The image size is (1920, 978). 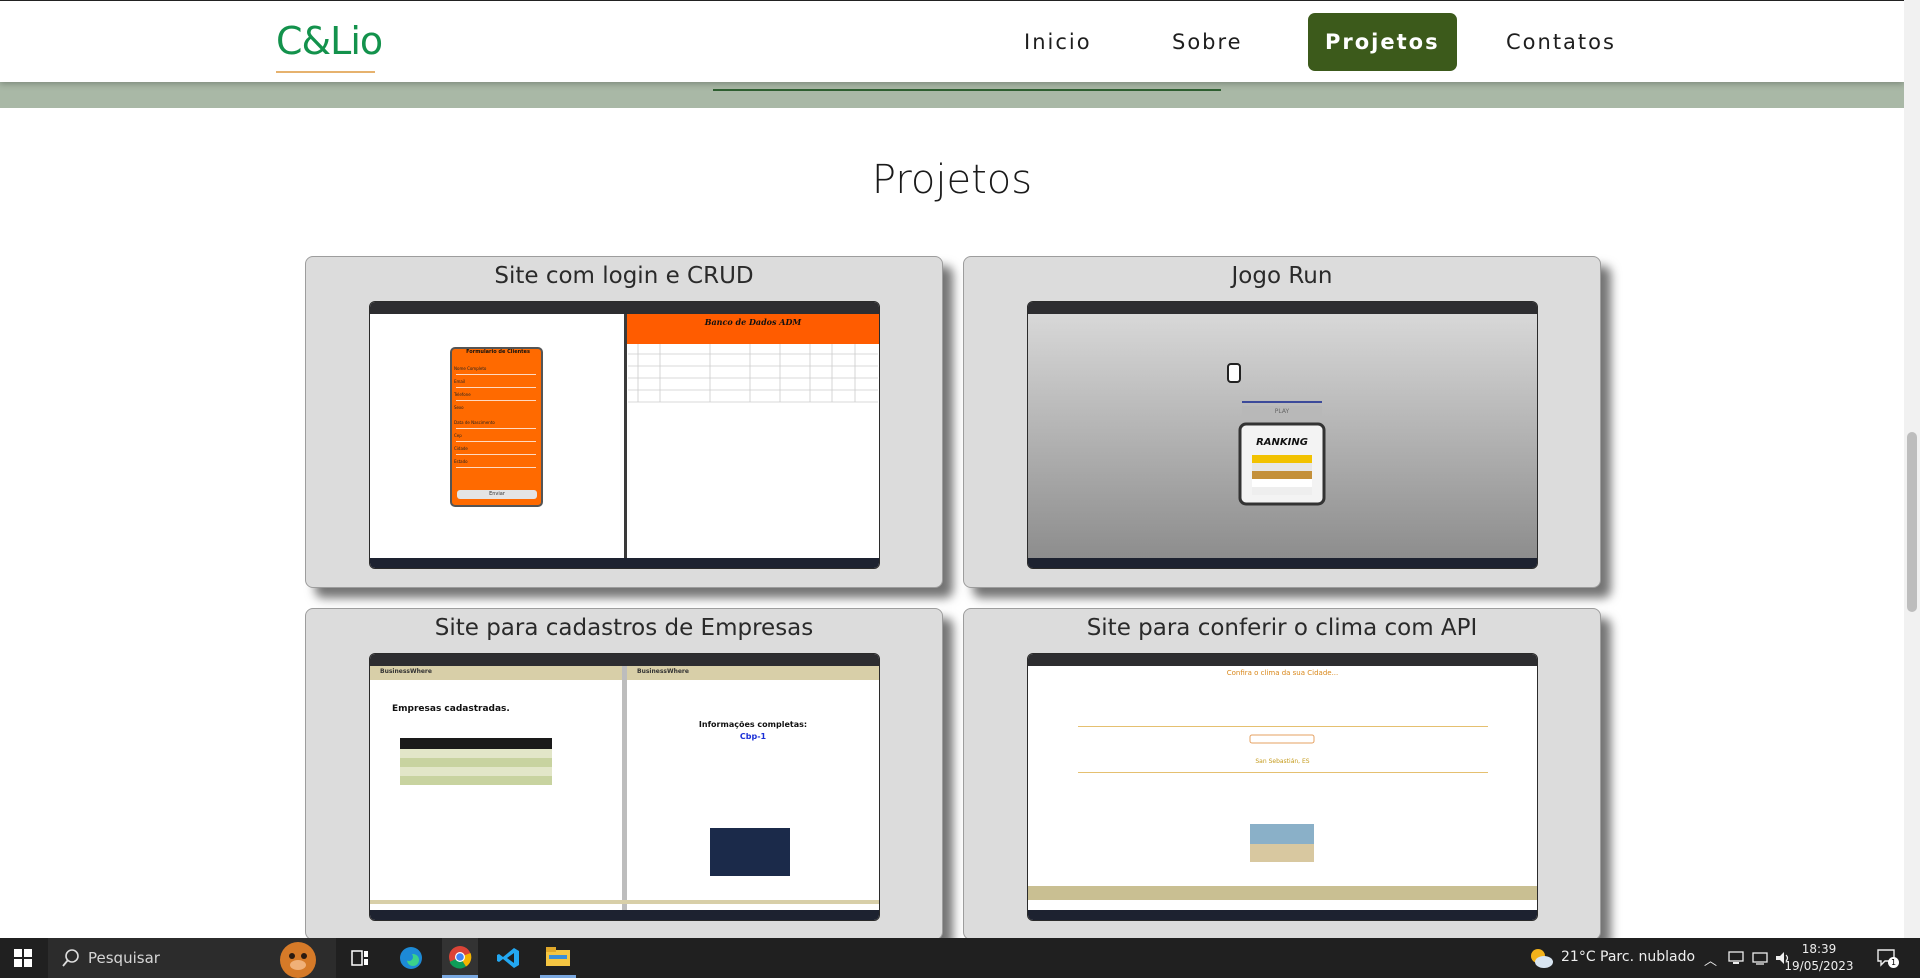 I want to click on section-title: Projetos, so click(x=952, y=180).